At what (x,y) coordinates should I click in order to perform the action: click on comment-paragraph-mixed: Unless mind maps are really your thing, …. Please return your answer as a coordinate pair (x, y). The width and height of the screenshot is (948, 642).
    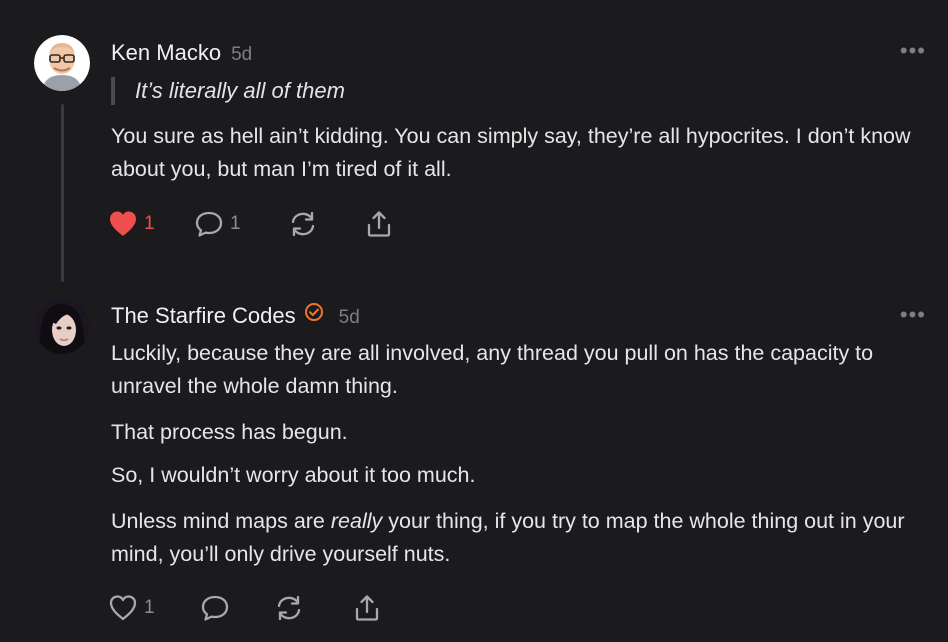
    Looking at the image, I should click on (511, 538).